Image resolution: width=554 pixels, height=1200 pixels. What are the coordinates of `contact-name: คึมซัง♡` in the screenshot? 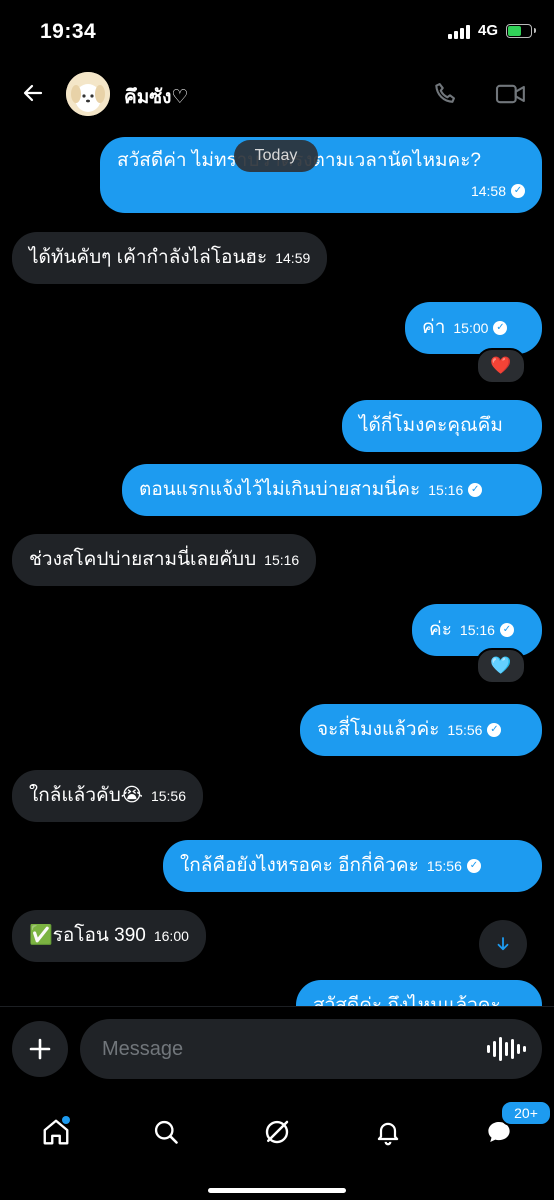 It's located at (156, 97).